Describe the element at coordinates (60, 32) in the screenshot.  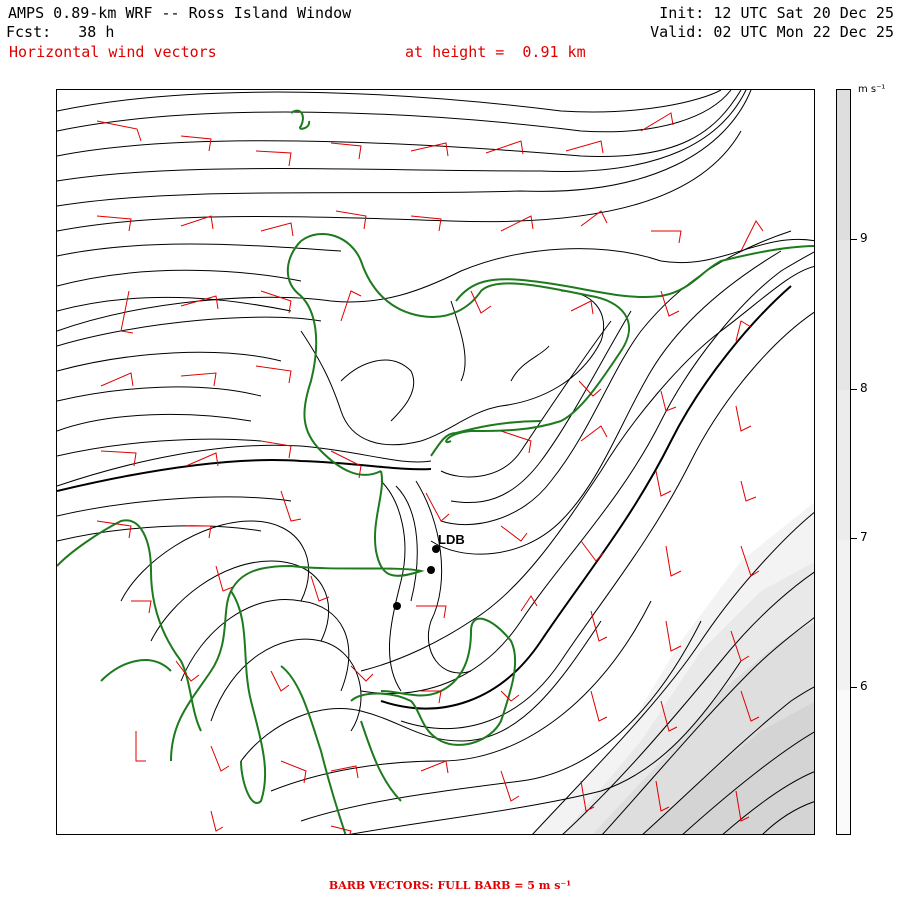
I see `forecast-hour: Fcst: 38 h` at that location.